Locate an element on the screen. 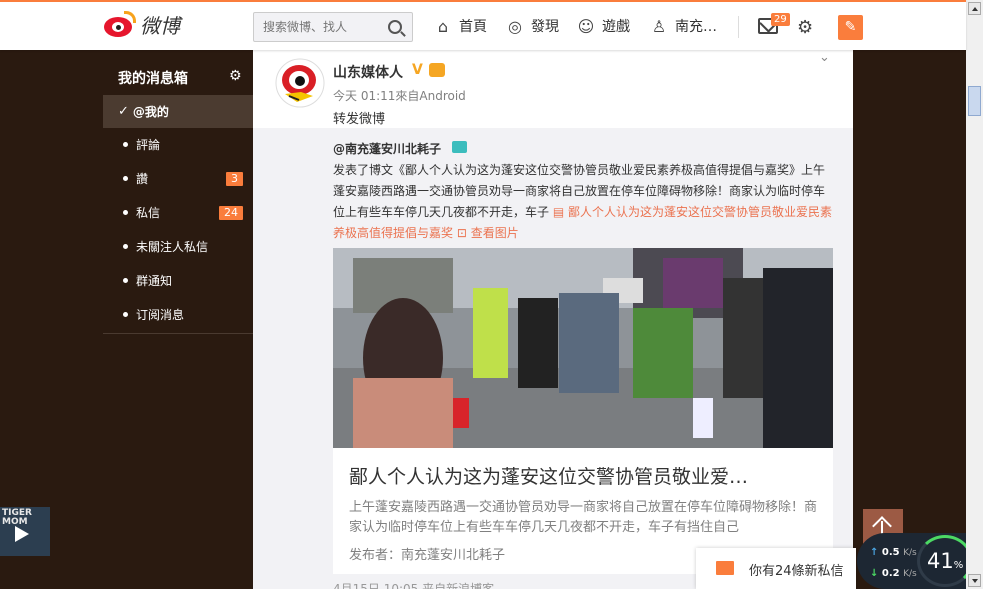 This screenshot has height=589, width=983. nav-games: ☺ 遊戲 is located at coordinates (603, 26).